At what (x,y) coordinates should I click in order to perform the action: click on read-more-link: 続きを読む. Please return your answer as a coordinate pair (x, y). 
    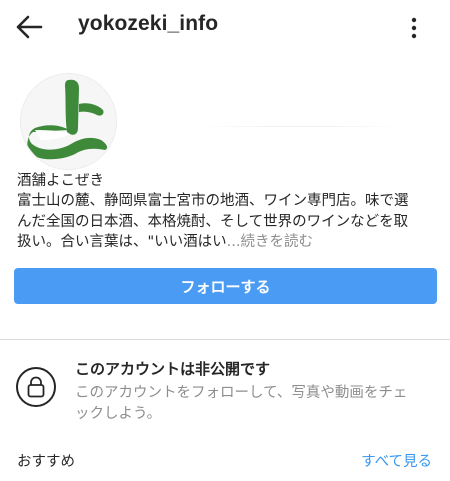
    Looking at the image, I should click on (277, 242).